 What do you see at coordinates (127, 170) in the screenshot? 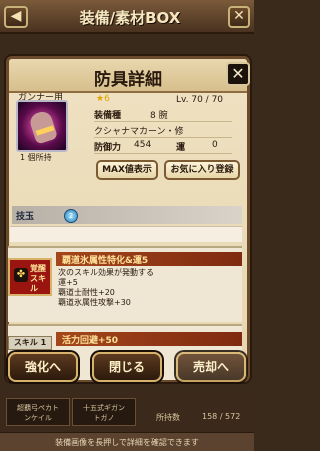
I see `max-value-button: MAX値表示` at bounding box center [127, 170].